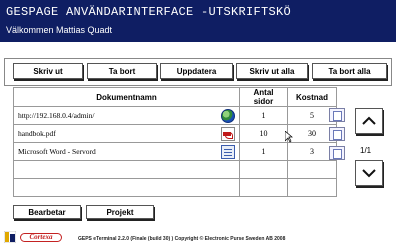 This screenshot has height=246, width=396. Describe the element at coordinates (228, 115) in the screenshot. I see `globe-icon` at that location.